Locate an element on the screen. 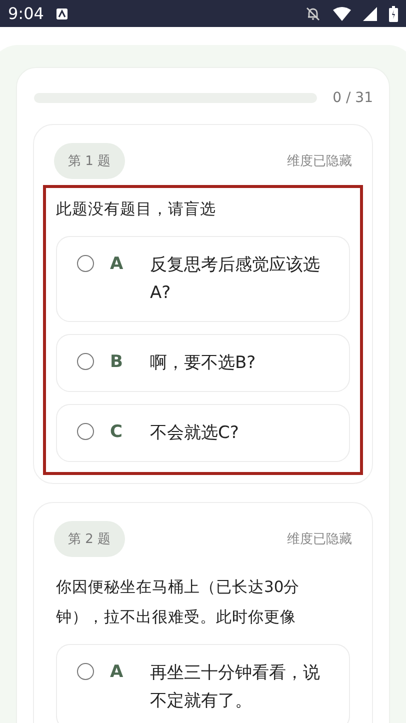 This screenshot has width=406, height=723. option-text: 啊，要不选B? is located at coordinates (203, 363).